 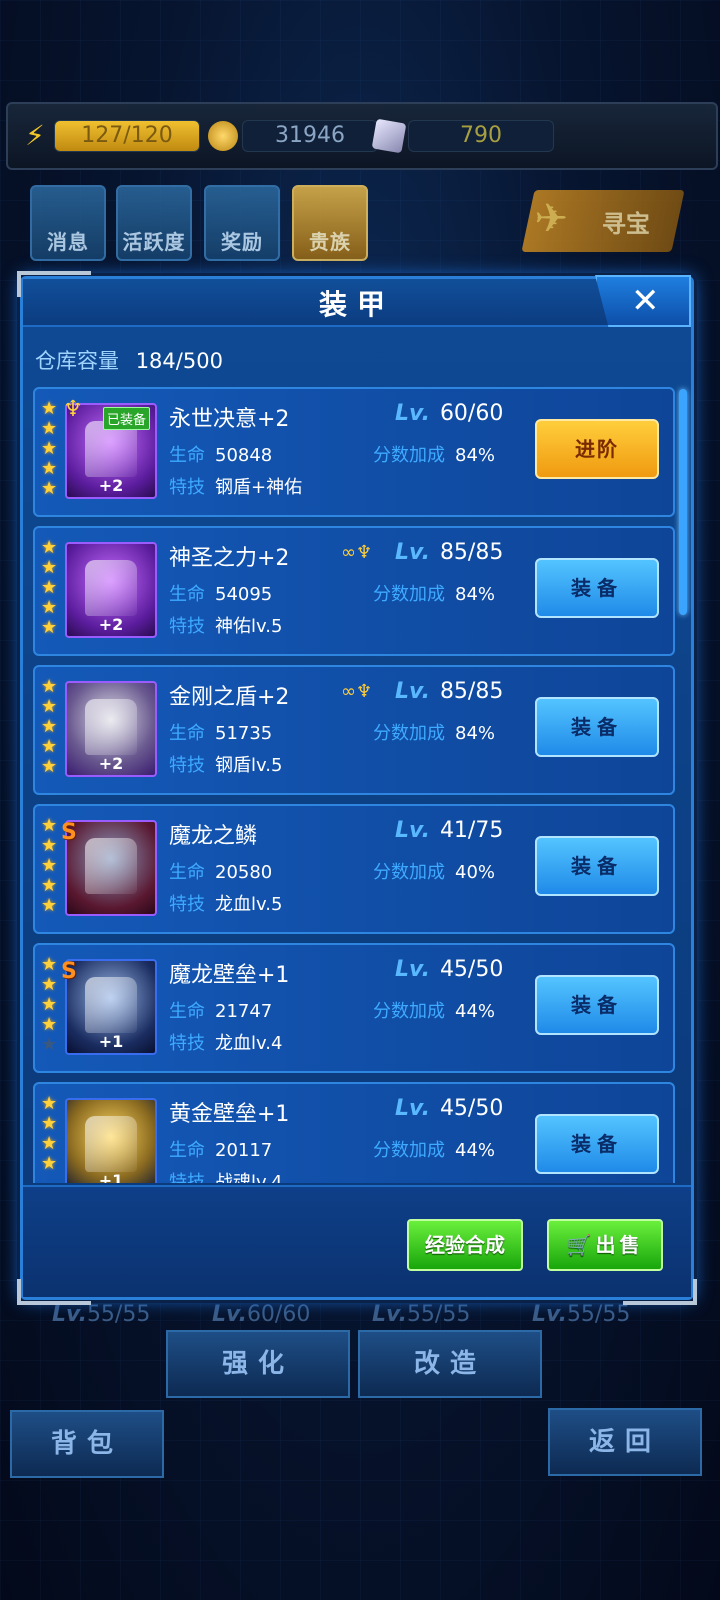 I want to click on modal-header: 装甲, so click(x=357, y=303).